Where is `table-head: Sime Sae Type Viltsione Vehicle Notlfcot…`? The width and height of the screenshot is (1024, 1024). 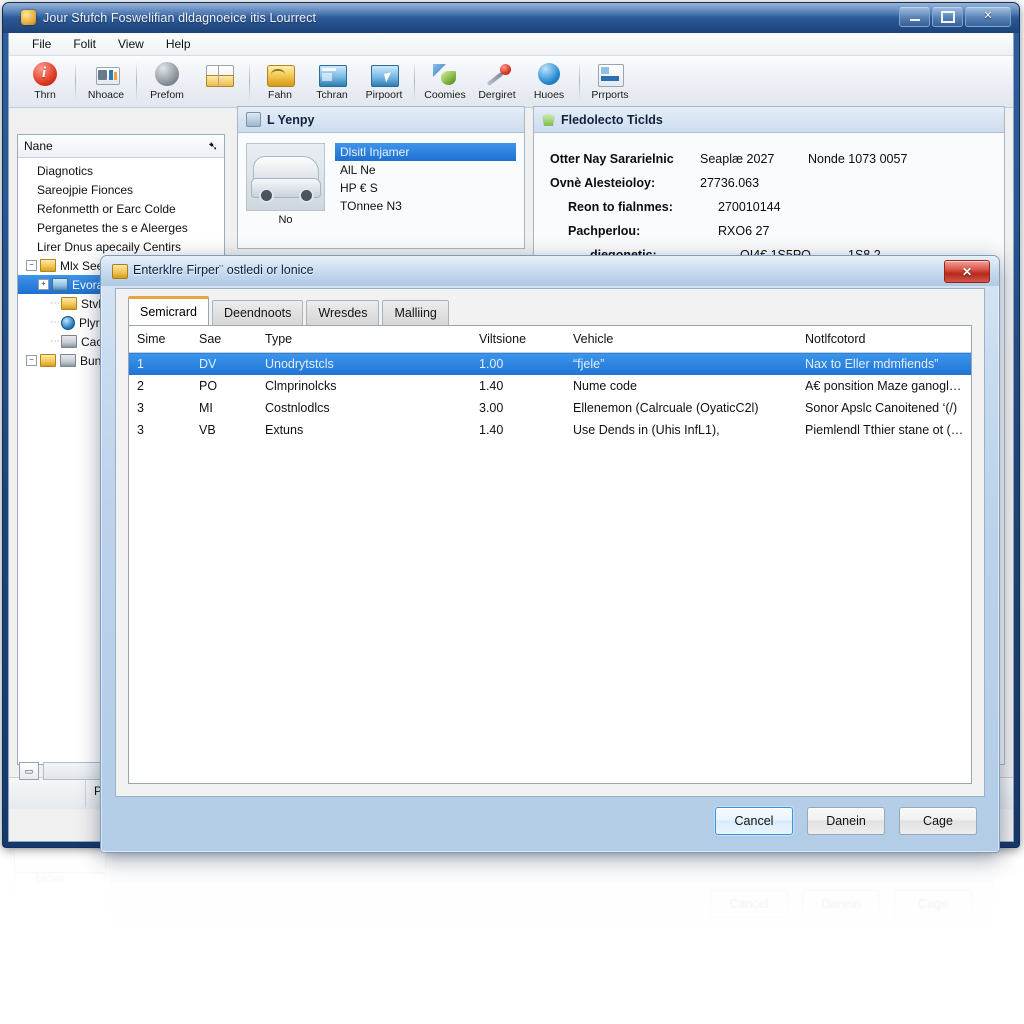
table-head: Sime Sae Type Viltsione Vehicle Notlfcot… is located at coordinates (550, 339).